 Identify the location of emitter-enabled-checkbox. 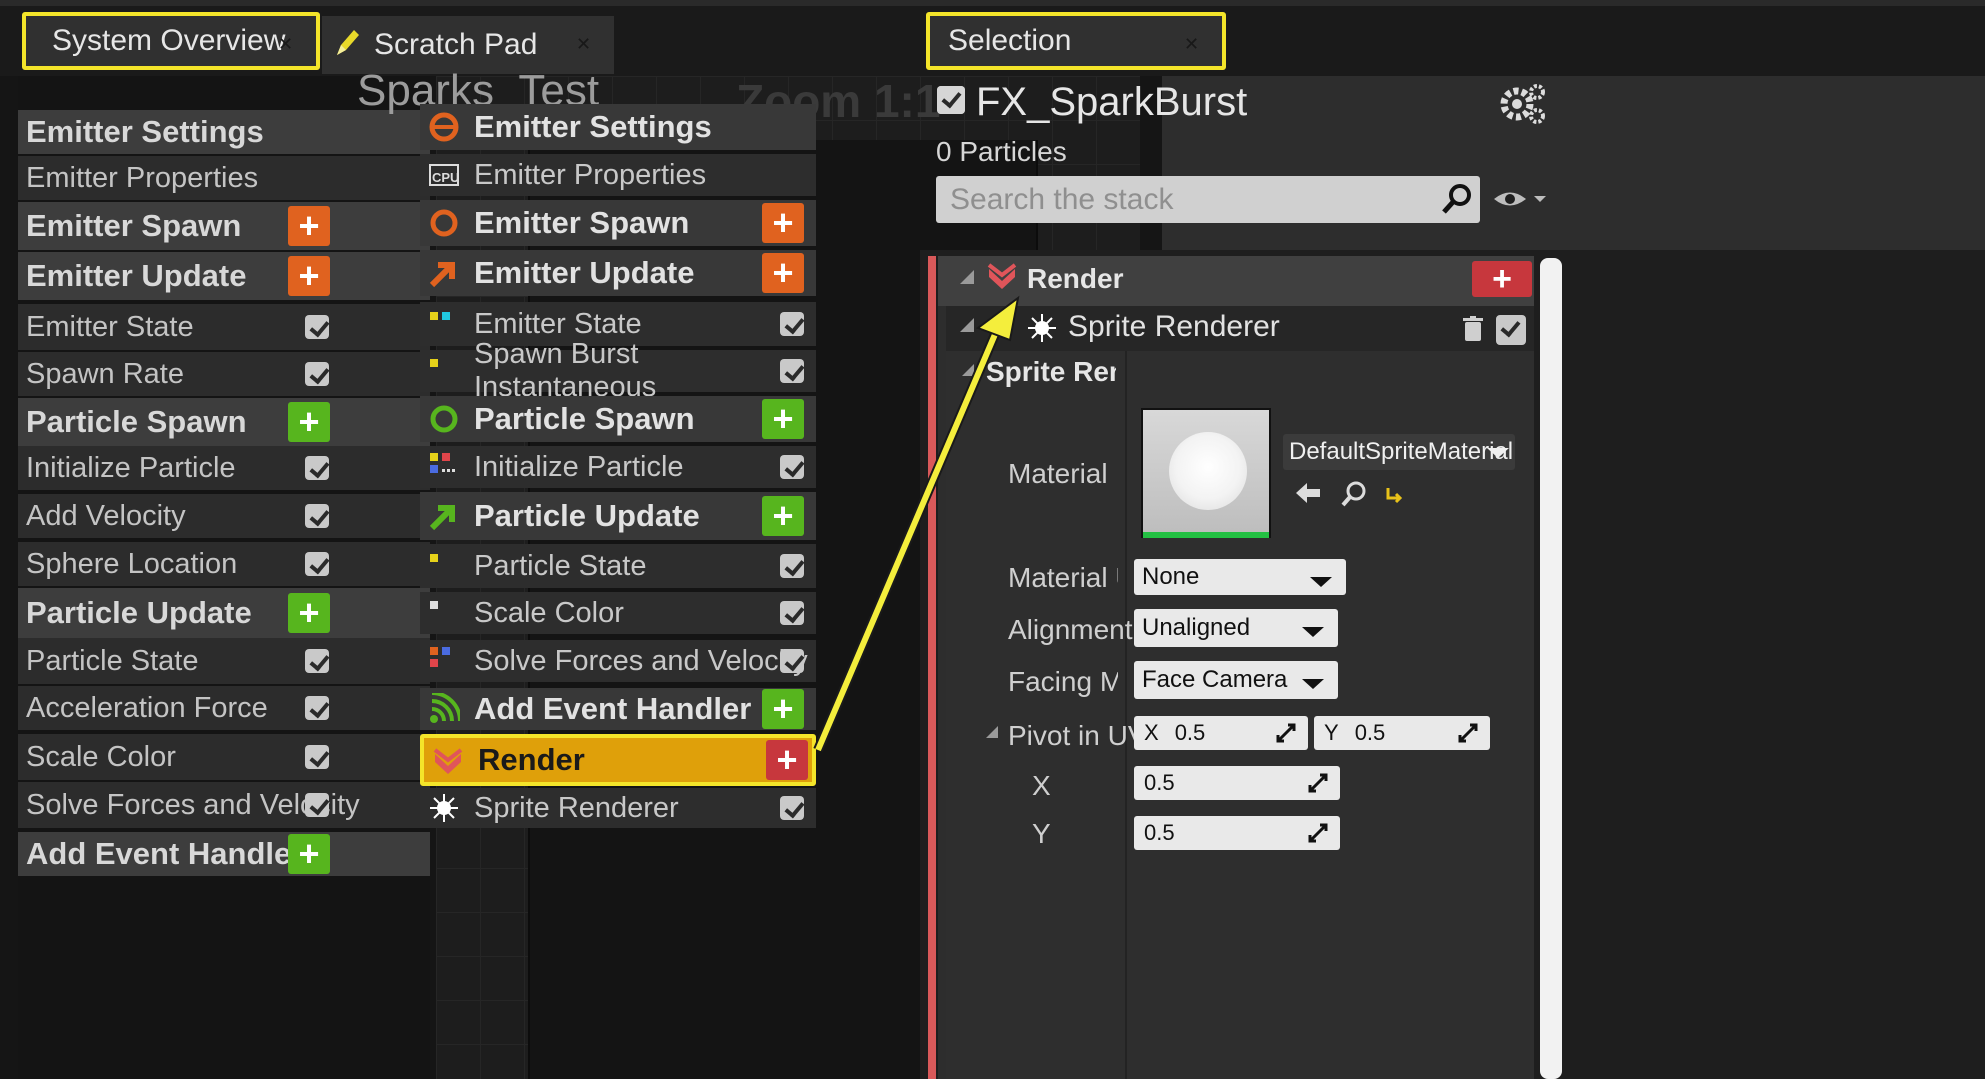
(951, 100).